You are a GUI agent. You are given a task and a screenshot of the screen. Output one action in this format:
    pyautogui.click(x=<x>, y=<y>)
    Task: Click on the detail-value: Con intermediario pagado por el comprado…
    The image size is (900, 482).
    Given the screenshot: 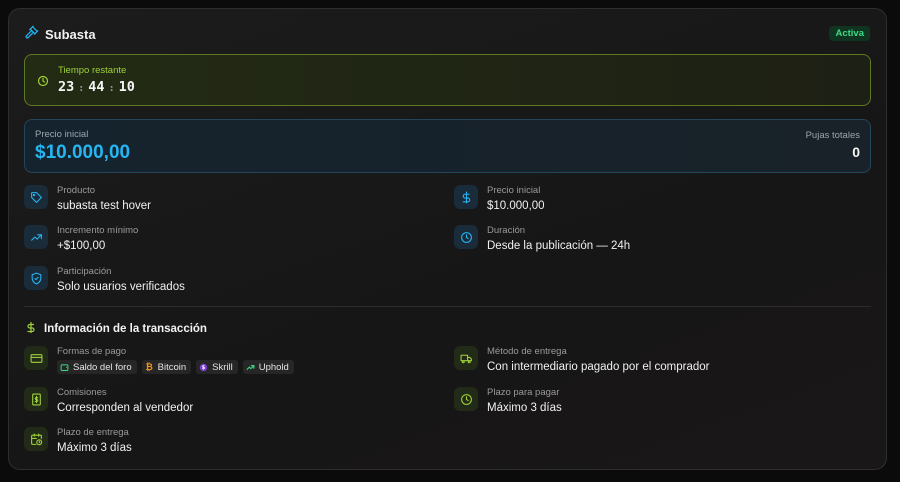 What is the action you would take?
    pyautogui.click(x=598, y=367)
    